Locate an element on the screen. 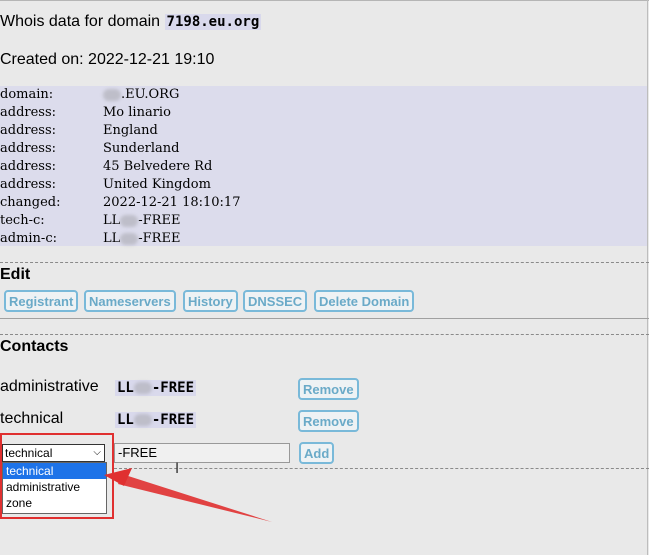 This screenshot has width=649, height=555. dnssec-button: DNSSEC is located at coordinates (275, 301).